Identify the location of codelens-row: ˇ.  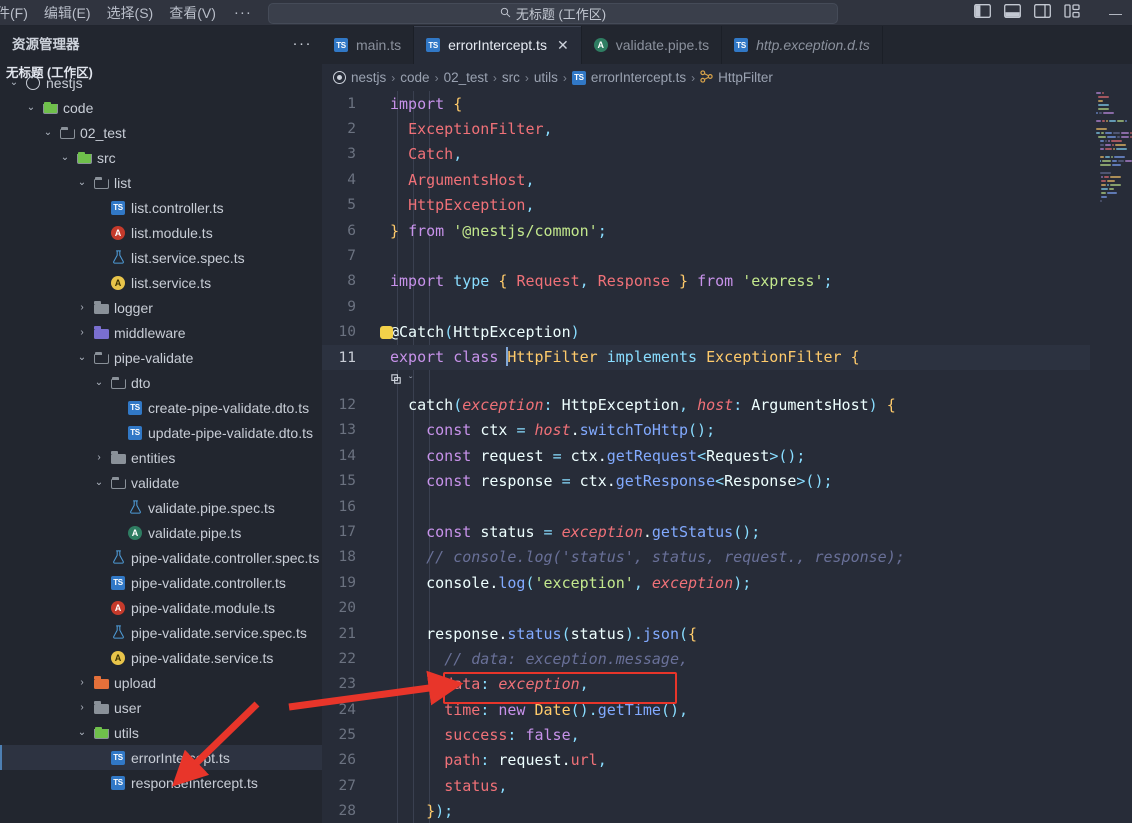
(727, 381).